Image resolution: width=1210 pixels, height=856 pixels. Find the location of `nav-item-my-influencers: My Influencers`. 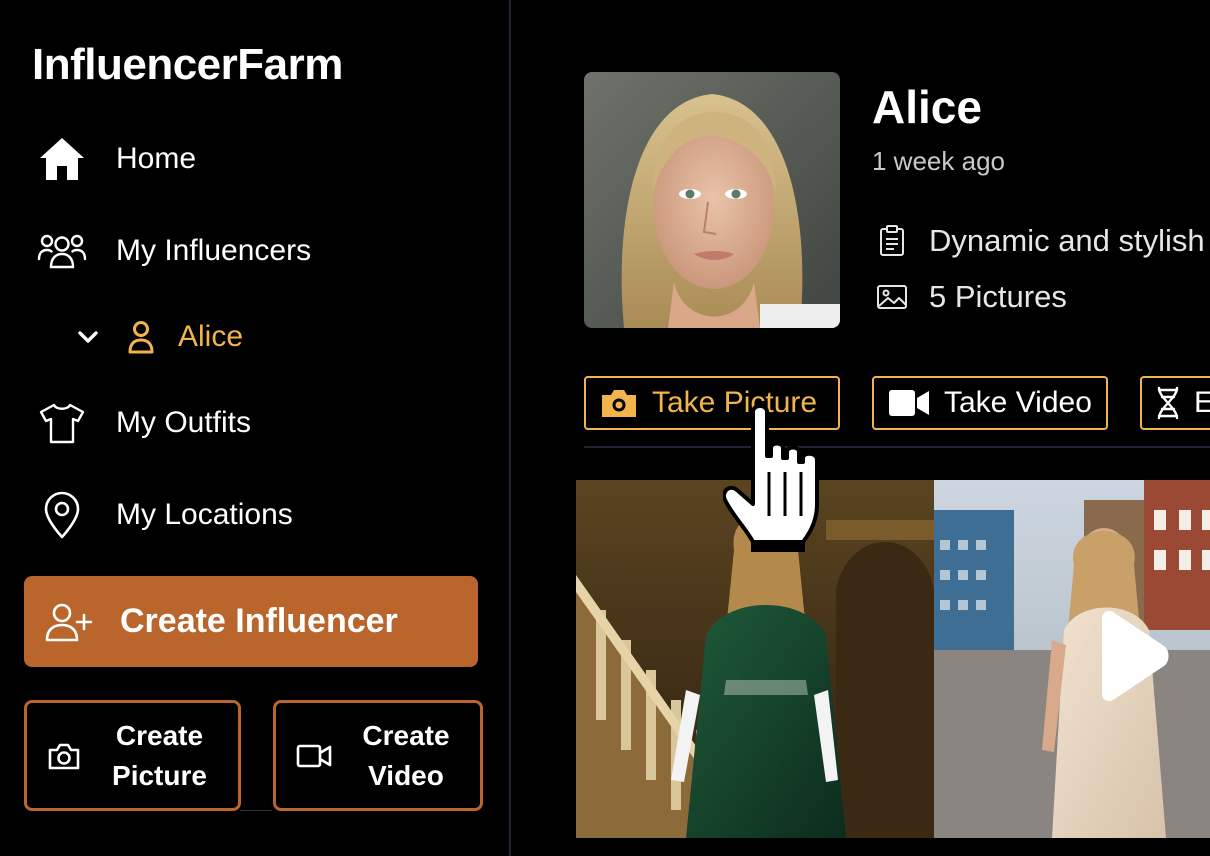

nav-item-my-influencers: My Influencers is located at coordinates (173, 251).